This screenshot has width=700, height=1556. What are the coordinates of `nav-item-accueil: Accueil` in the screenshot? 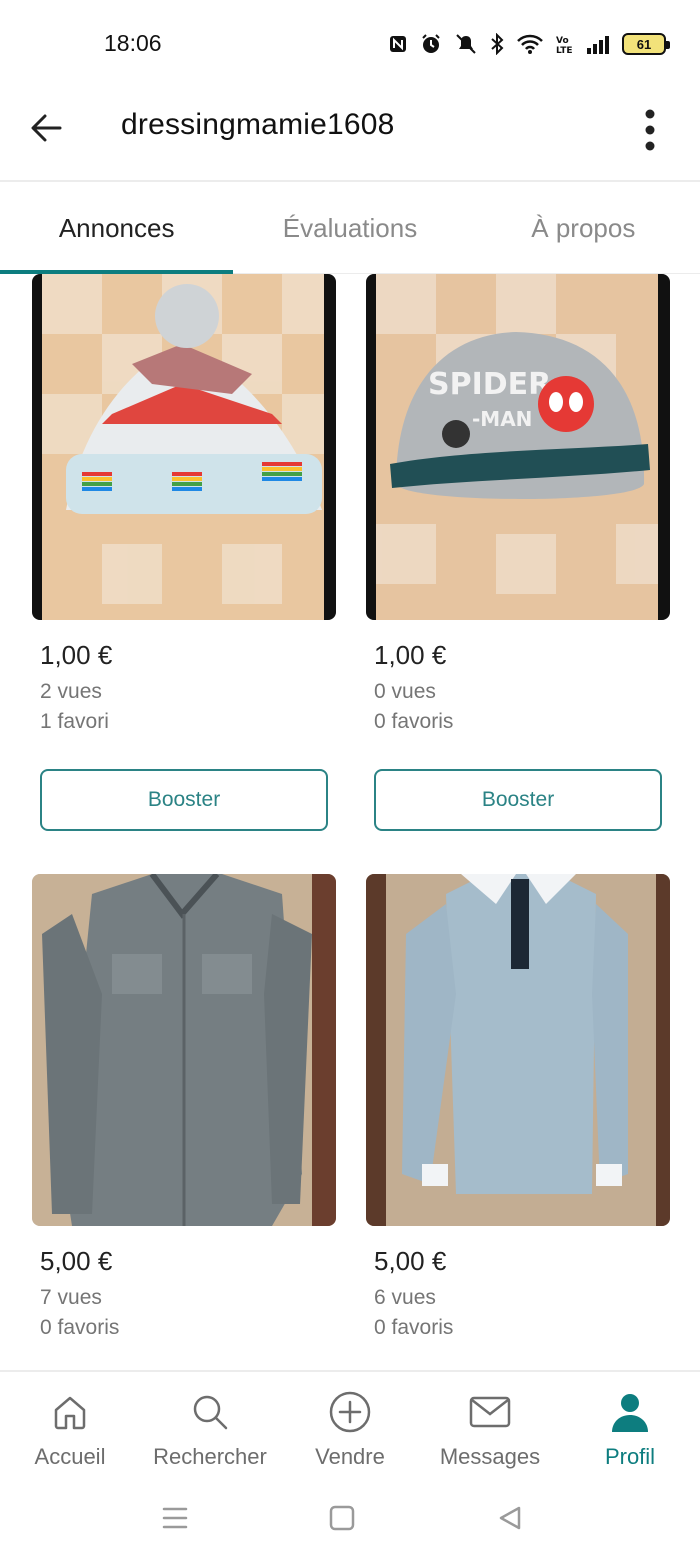 It's located at (70, 1427).